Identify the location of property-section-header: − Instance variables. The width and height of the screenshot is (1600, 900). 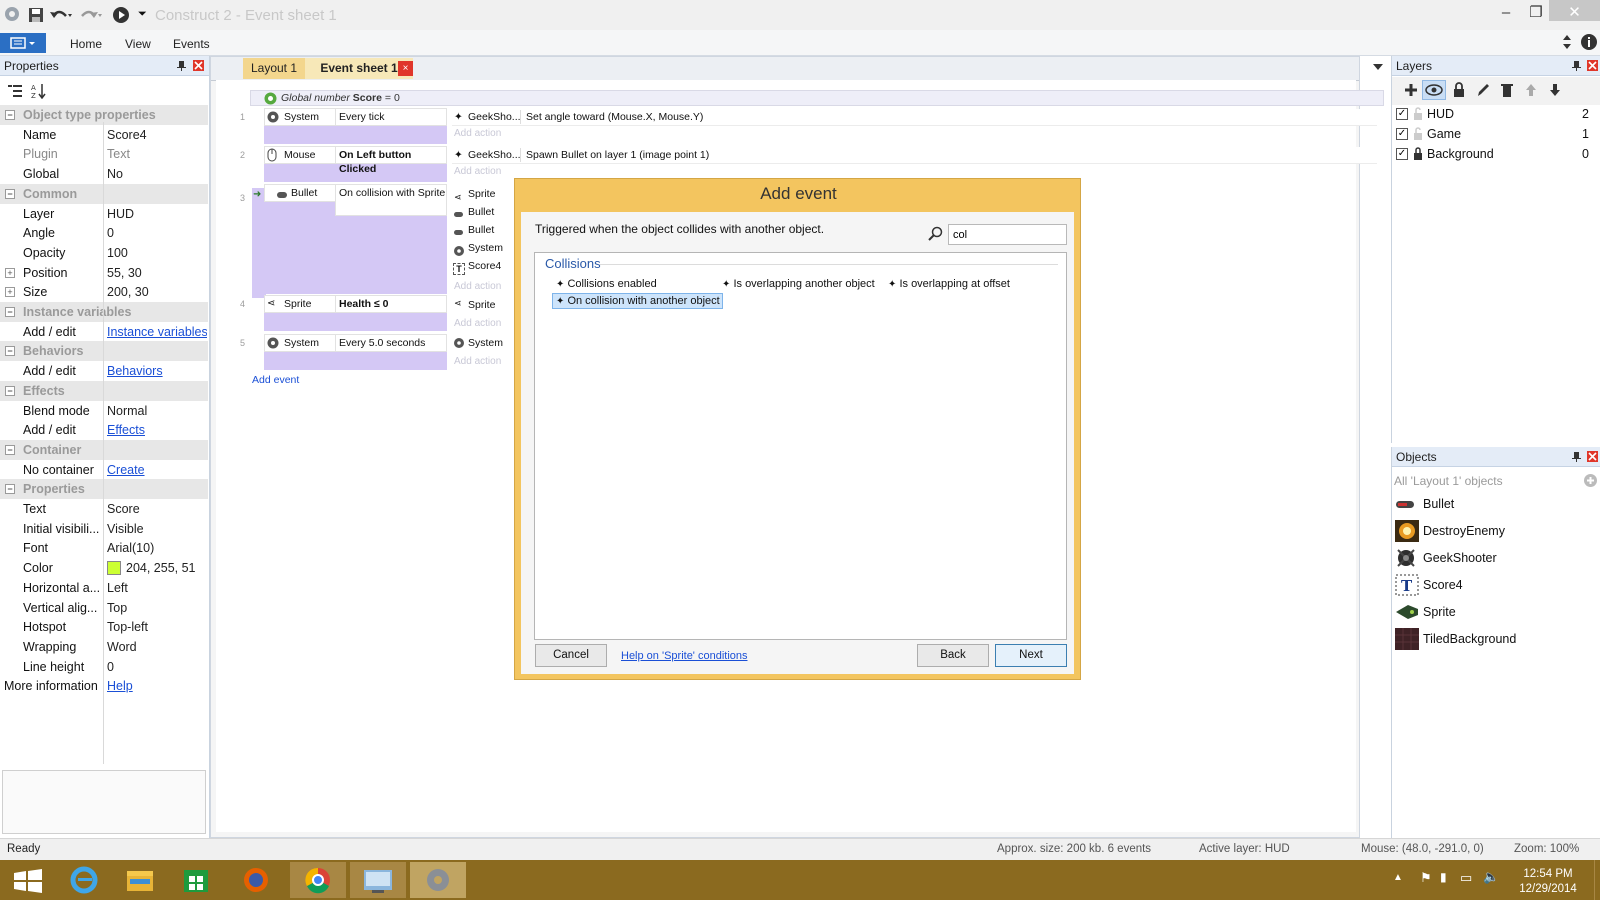
(104, 312).